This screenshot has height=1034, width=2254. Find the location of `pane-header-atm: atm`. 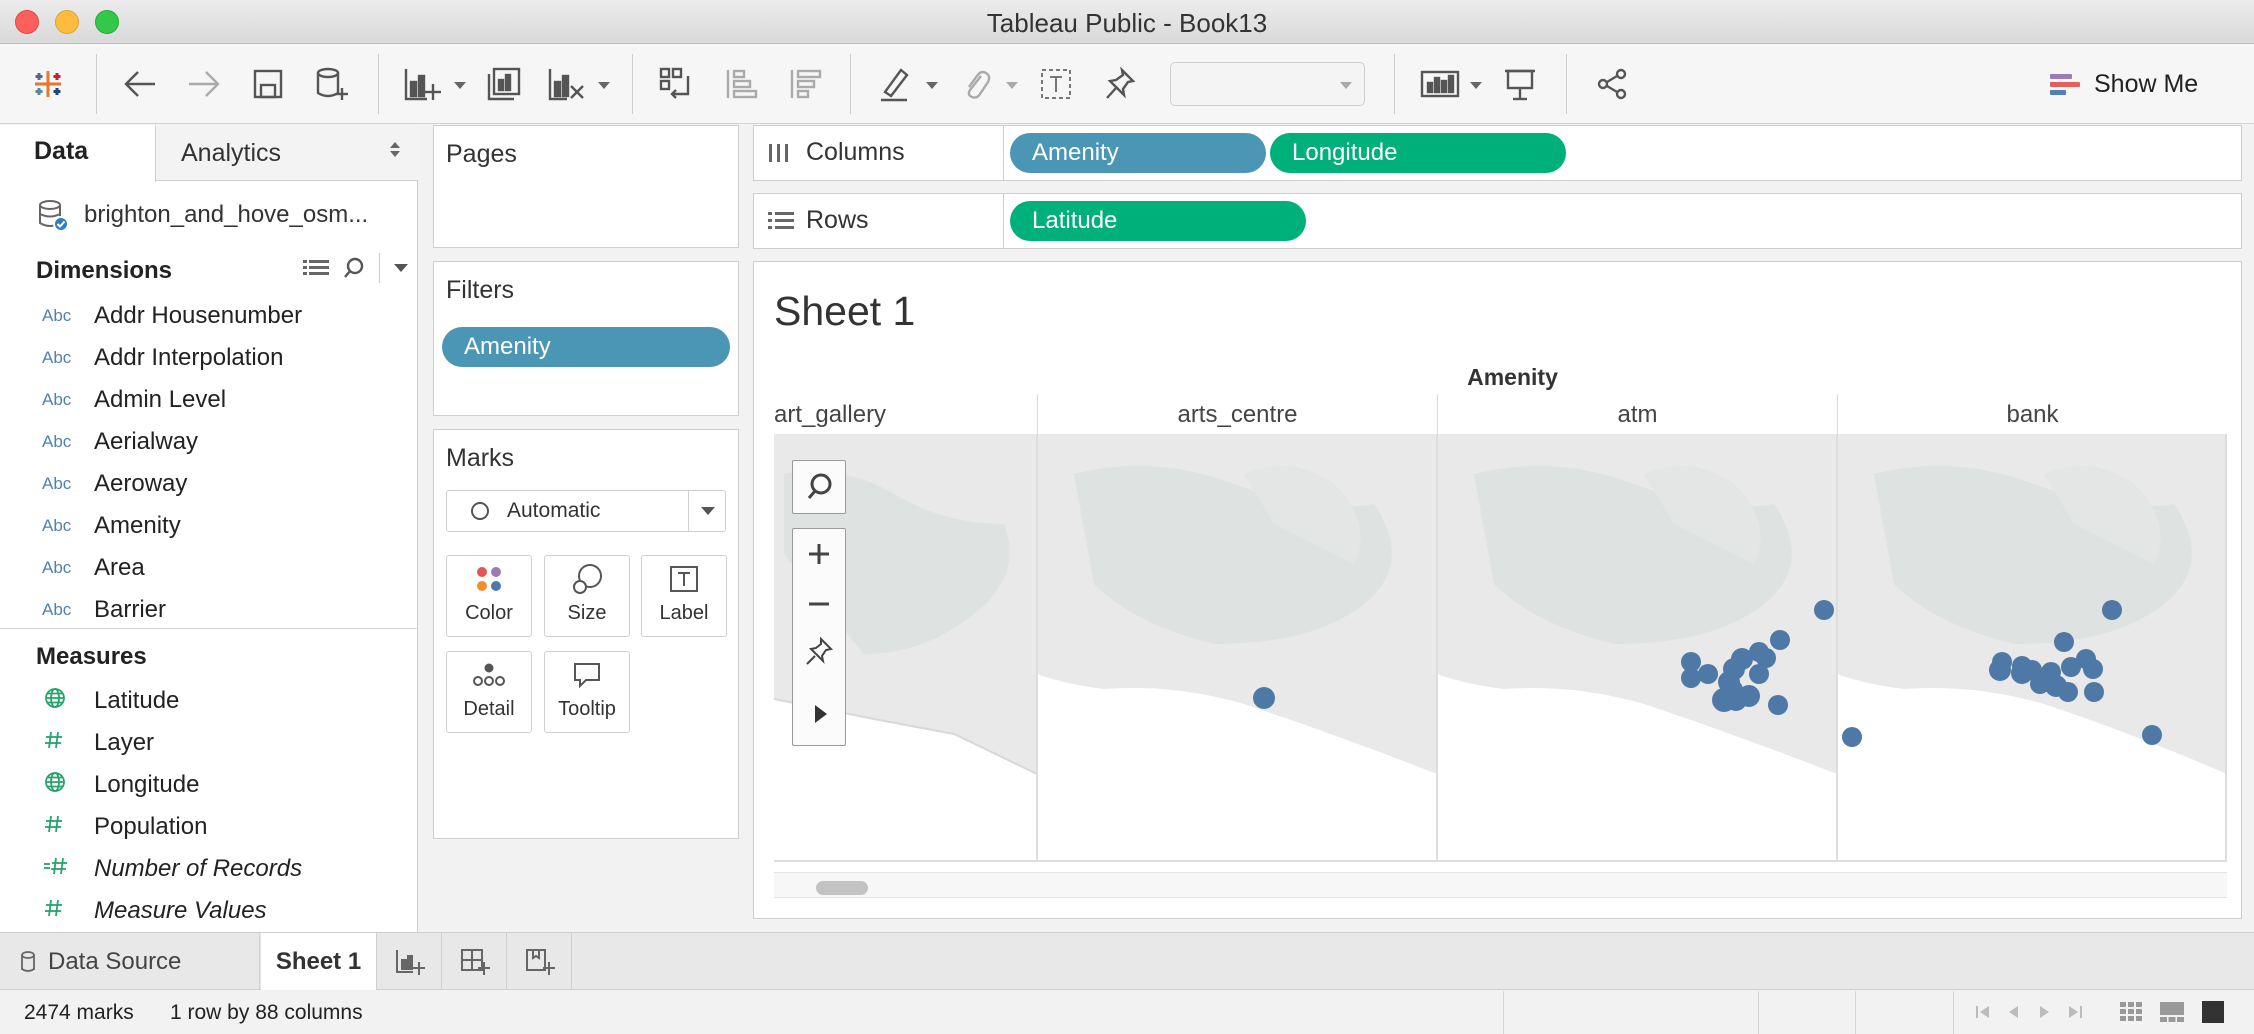

pane-header-atm: atm is located at coordinates (1637, 414).